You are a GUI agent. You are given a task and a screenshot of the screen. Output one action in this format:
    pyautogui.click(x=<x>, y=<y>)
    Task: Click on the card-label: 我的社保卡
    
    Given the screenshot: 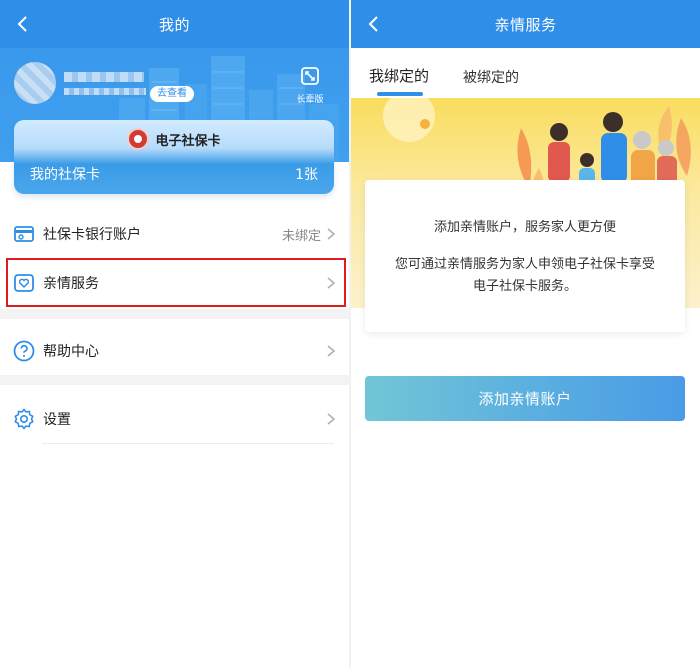 What is the action you would take?
    pyautogui.click(x=65, y=175)
    